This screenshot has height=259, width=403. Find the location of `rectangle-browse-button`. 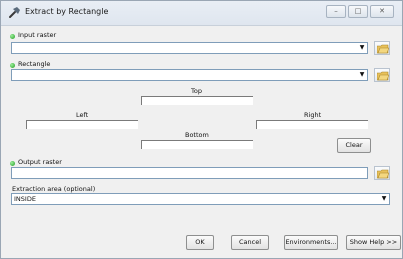

rectangle-browse-button is located at coordinates (382, 75).